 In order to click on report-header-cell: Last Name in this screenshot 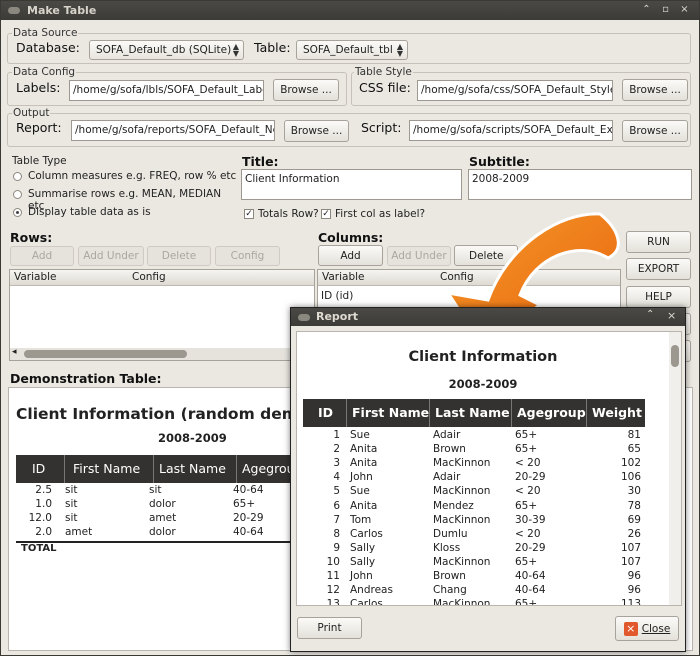, I will do `click(472, 412)`.